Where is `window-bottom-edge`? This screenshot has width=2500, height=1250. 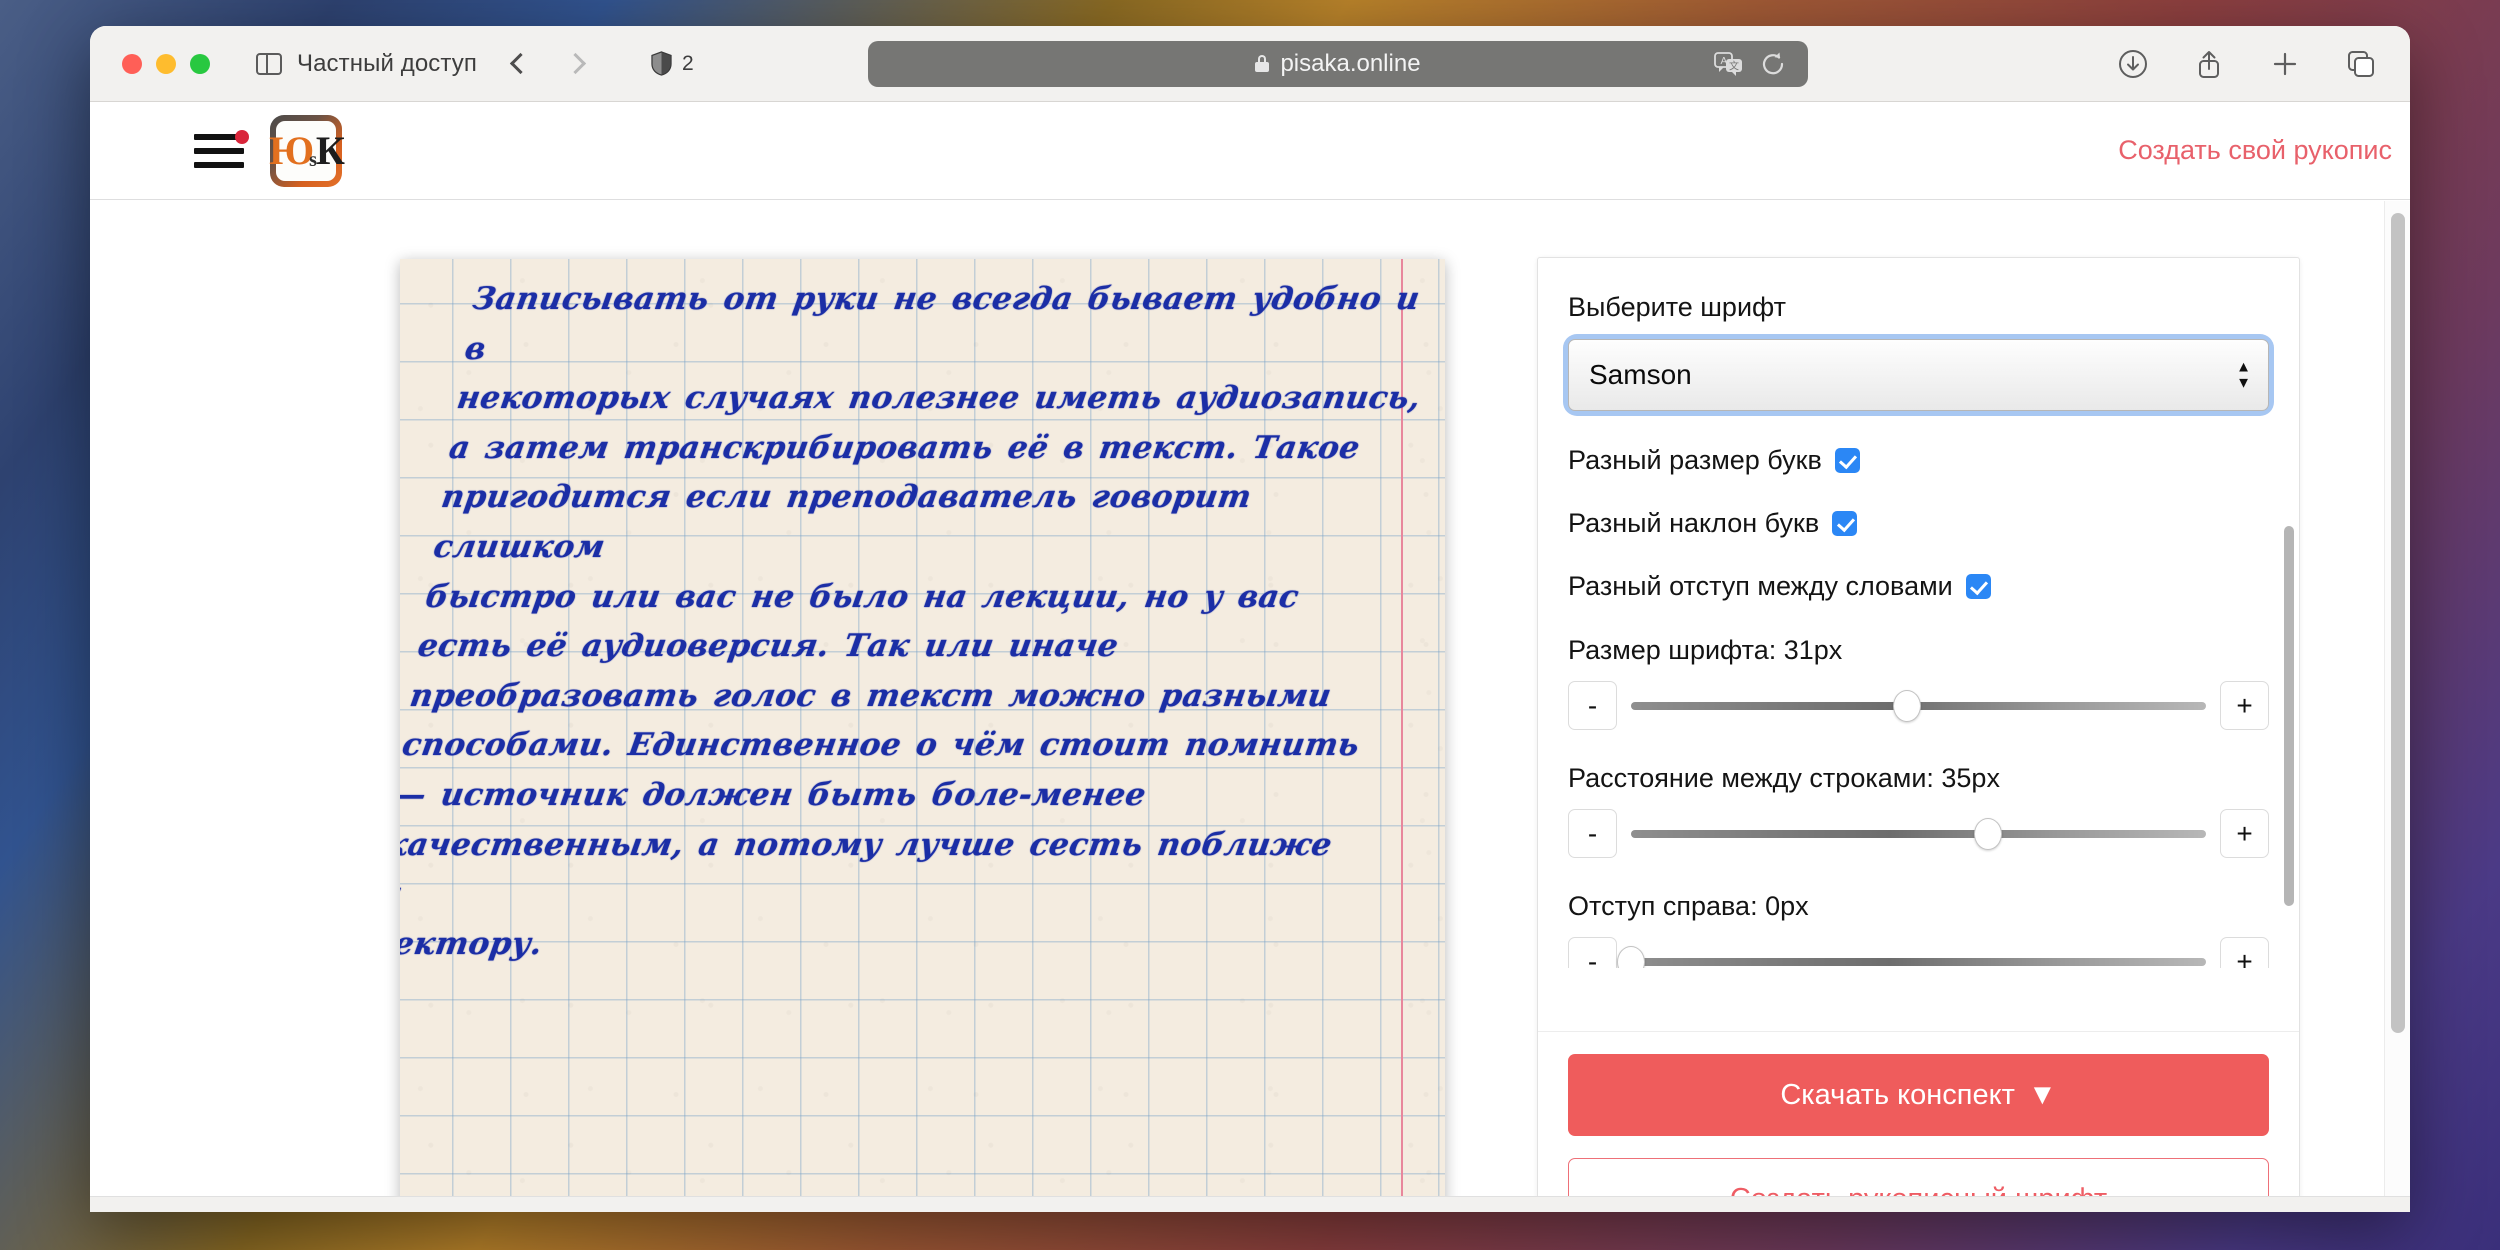
window-bottom-edge is located at coordinates (1250, 1204).